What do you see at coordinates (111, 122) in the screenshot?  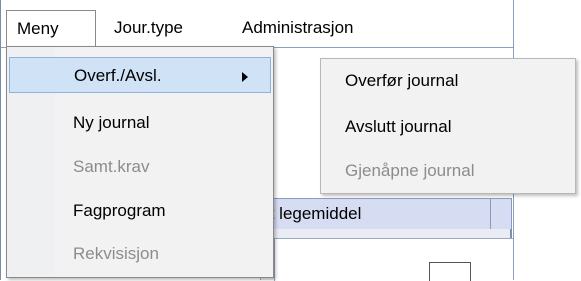 I see `menu-item-label: Ny journal` at bounding box center [111, 122].